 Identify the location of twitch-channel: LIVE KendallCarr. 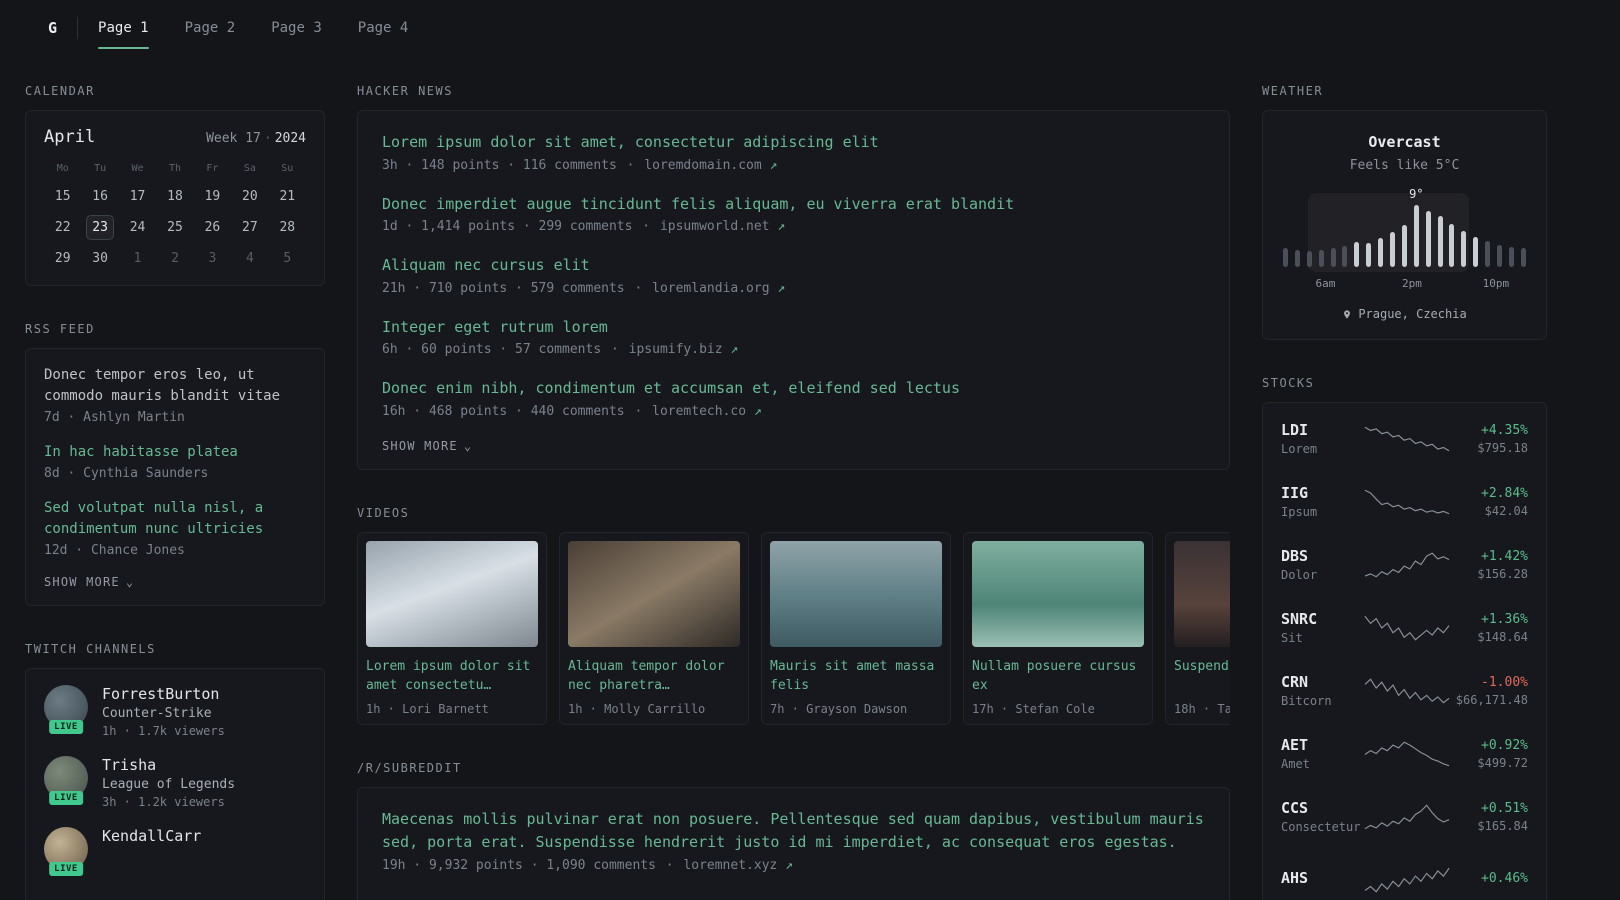
(175, 851).